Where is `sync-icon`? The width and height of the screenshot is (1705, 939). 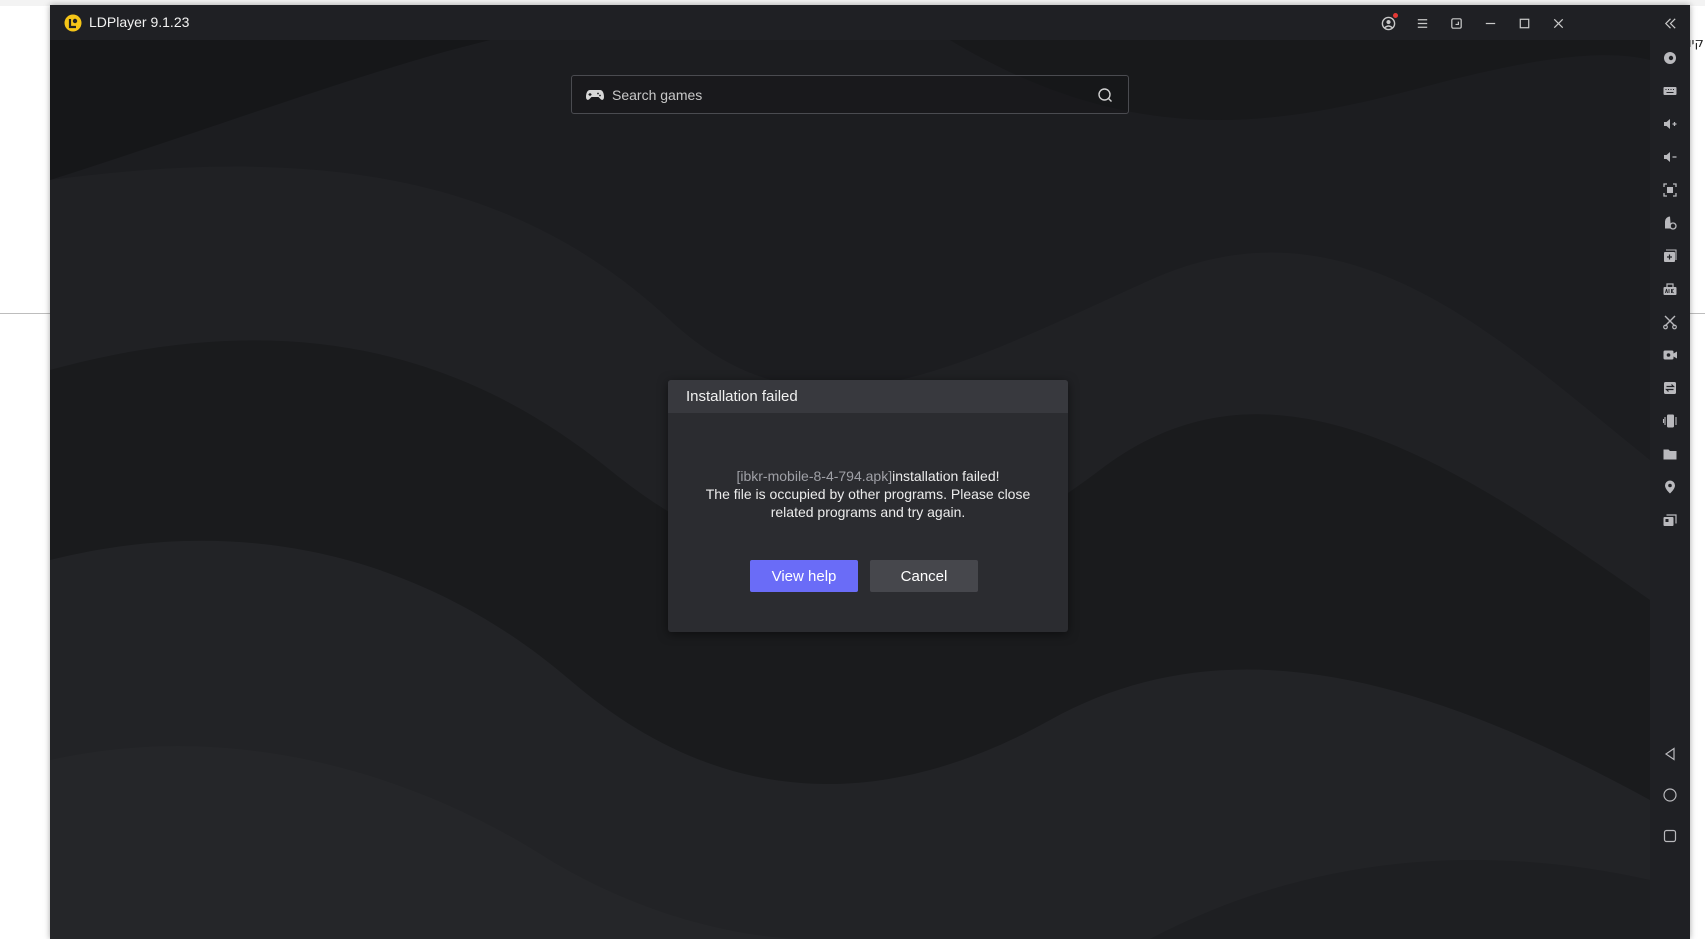
sync-icon is located at coordinates (1670, 388).